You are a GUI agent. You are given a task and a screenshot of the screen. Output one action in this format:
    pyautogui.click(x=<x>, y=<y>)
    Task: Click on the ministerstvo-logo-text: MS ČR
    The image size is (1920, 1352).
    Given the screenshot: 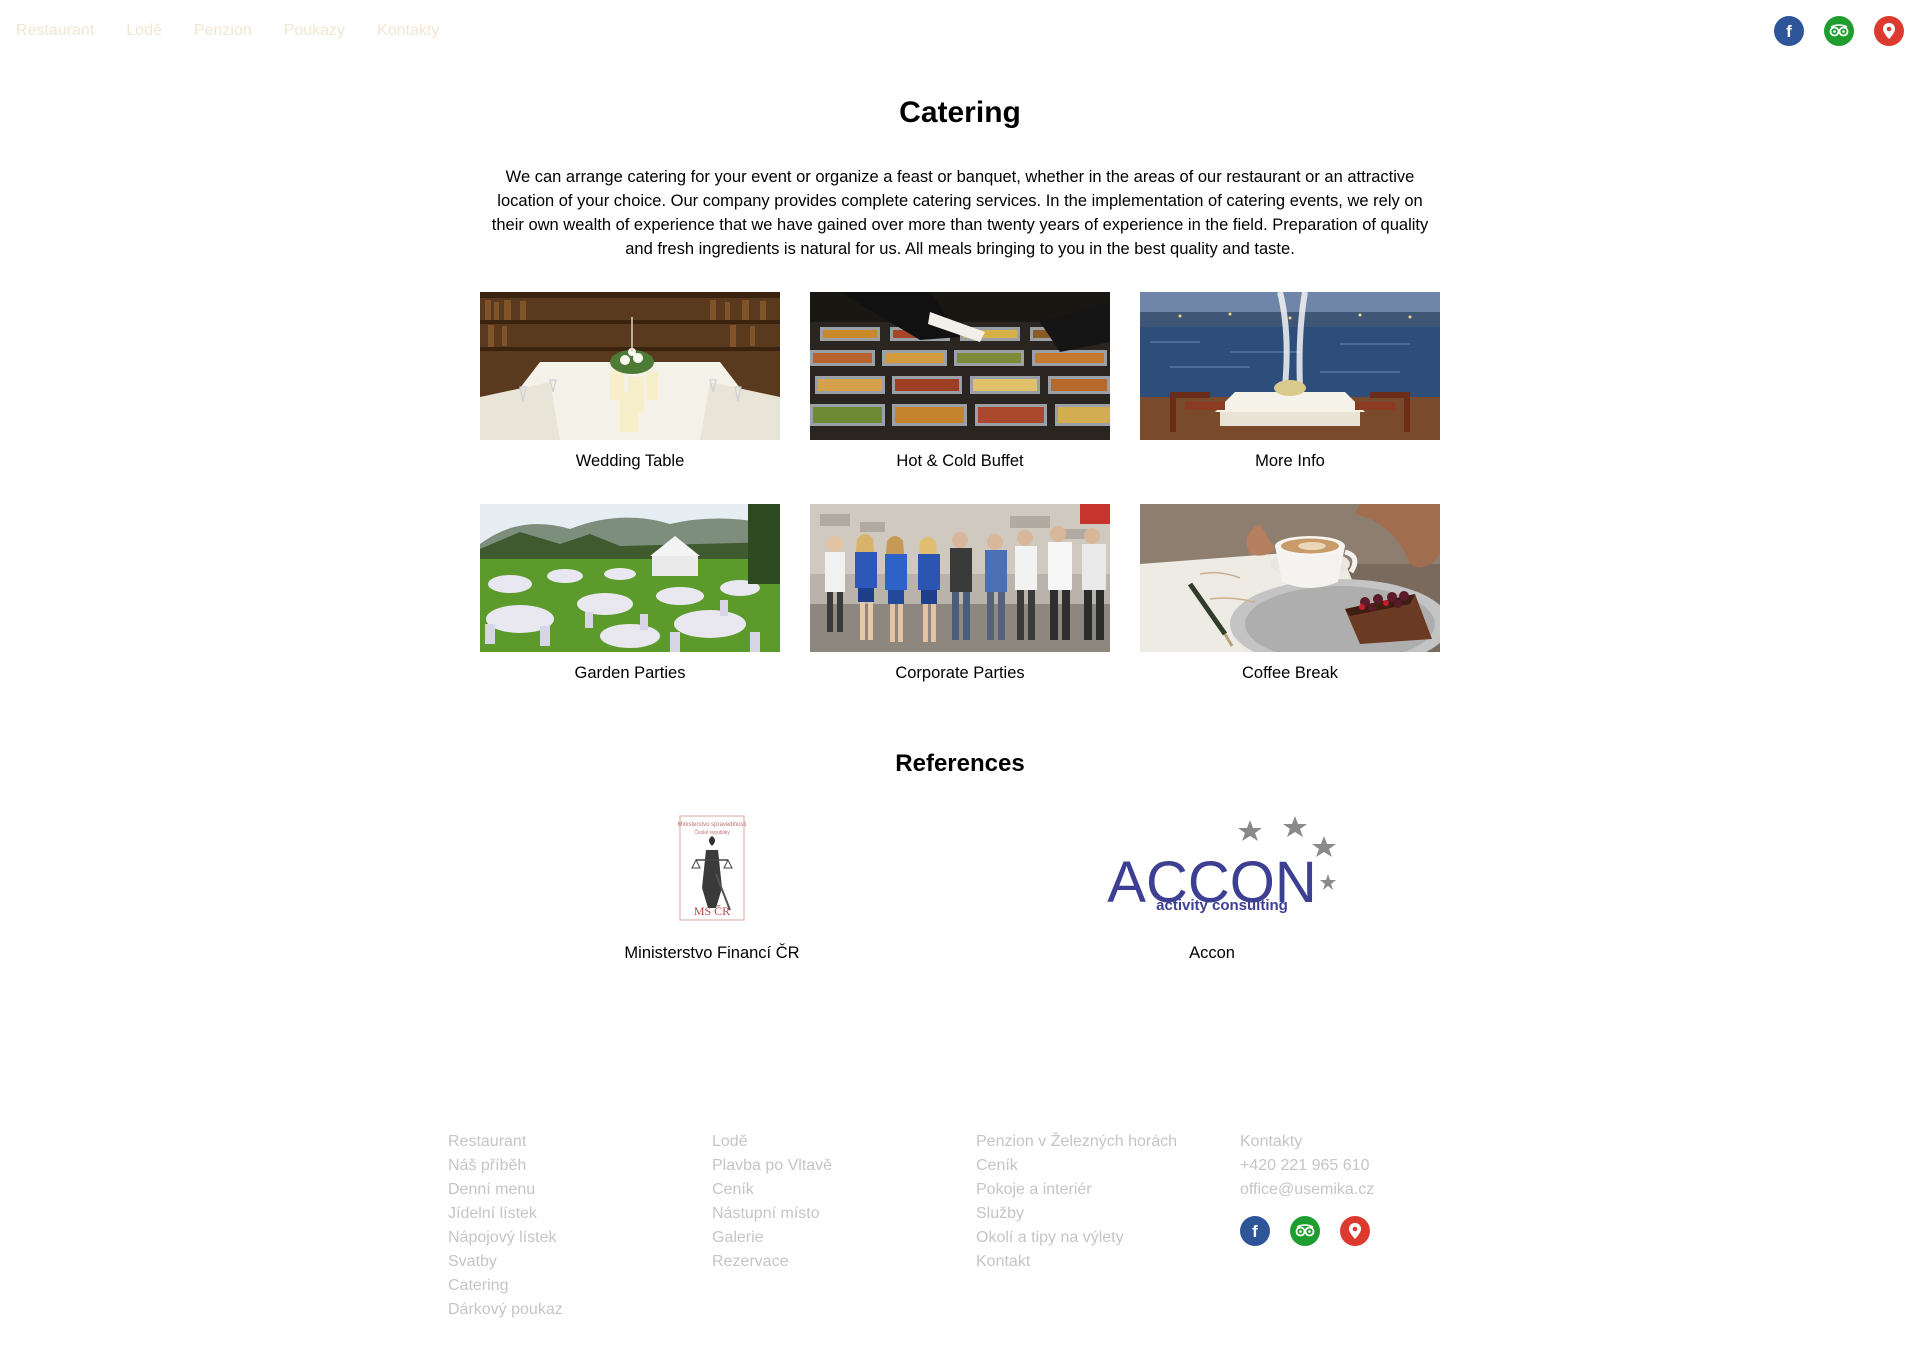 What is the action you would take?
    pyautogui.click(x=712, y=911)
    